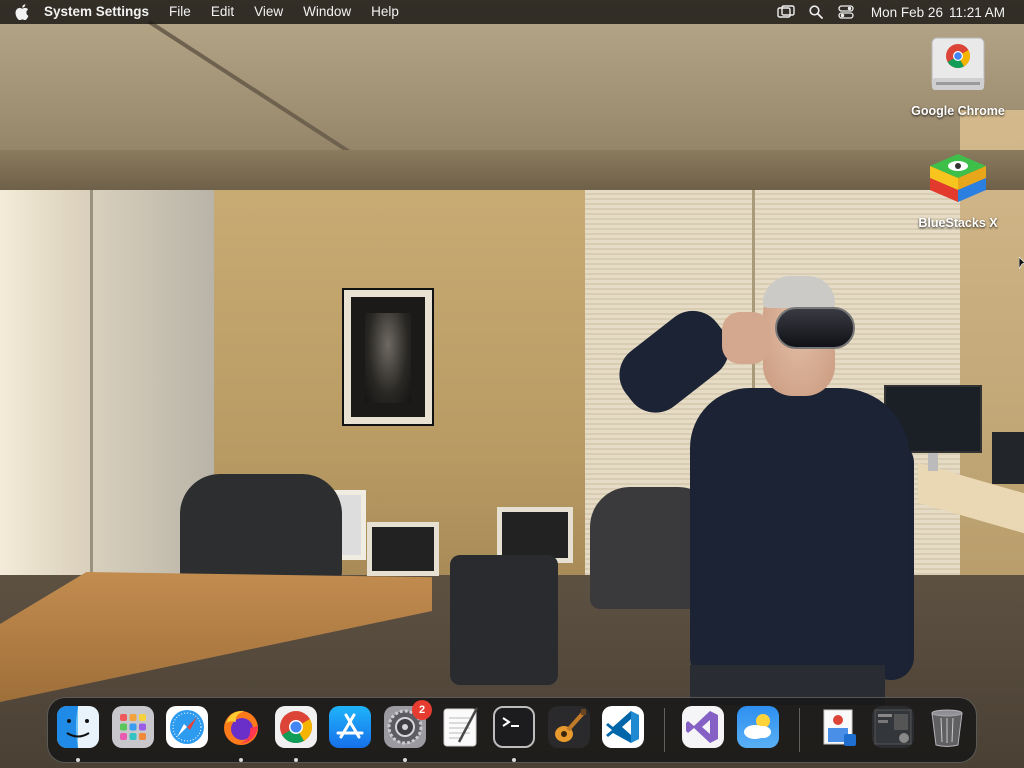 The height and width of the screenshot is (768, 1024). What do you see at coordinates (846, 12) in the screenshot?
I see `control-center-icon` at bounding box center [846, 12].